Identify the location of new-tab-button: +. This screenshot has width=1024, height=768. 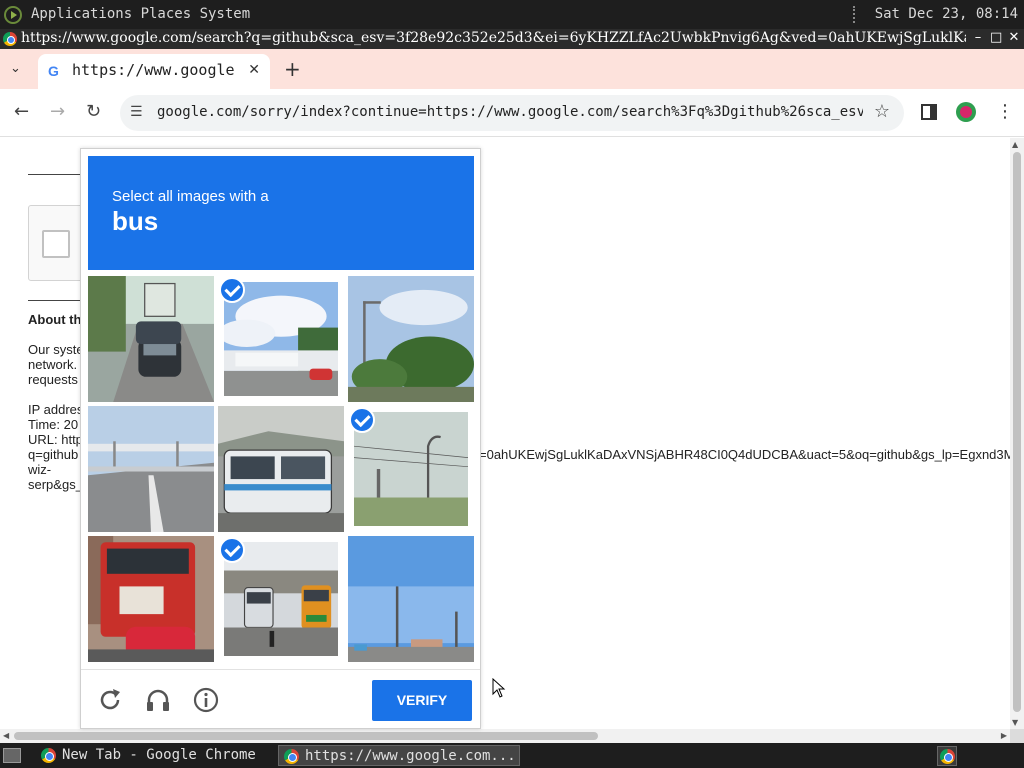
(292, 69).